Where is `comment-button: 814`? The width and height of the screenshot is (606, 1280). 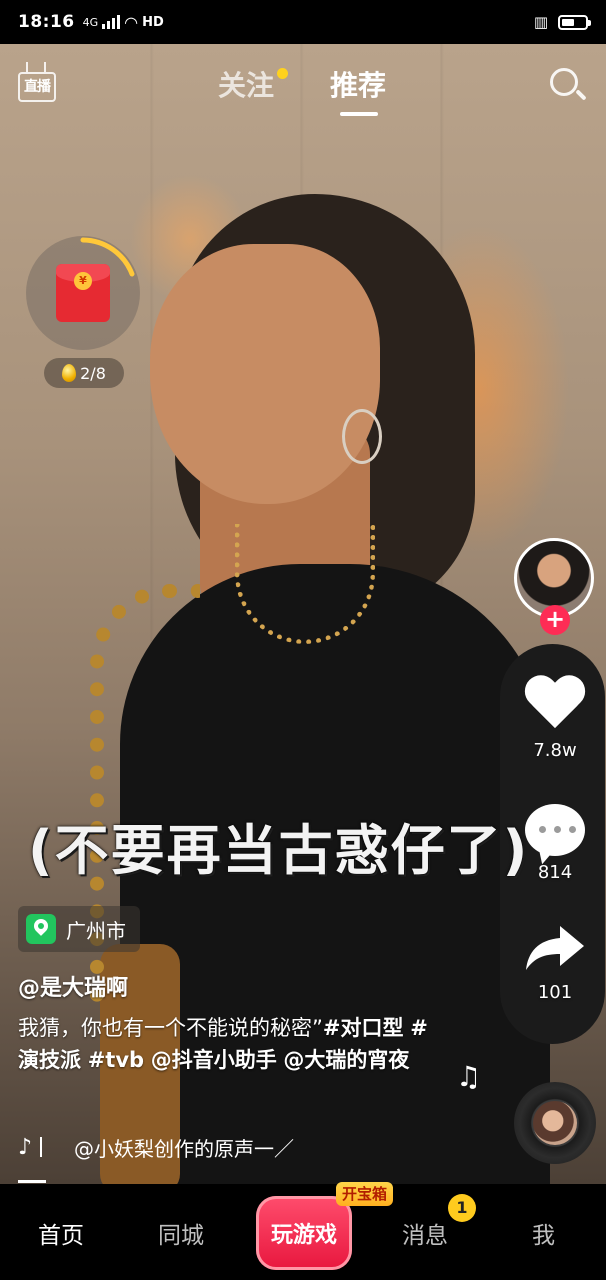 comment-button: 814 is located at coordinates (555, 843).